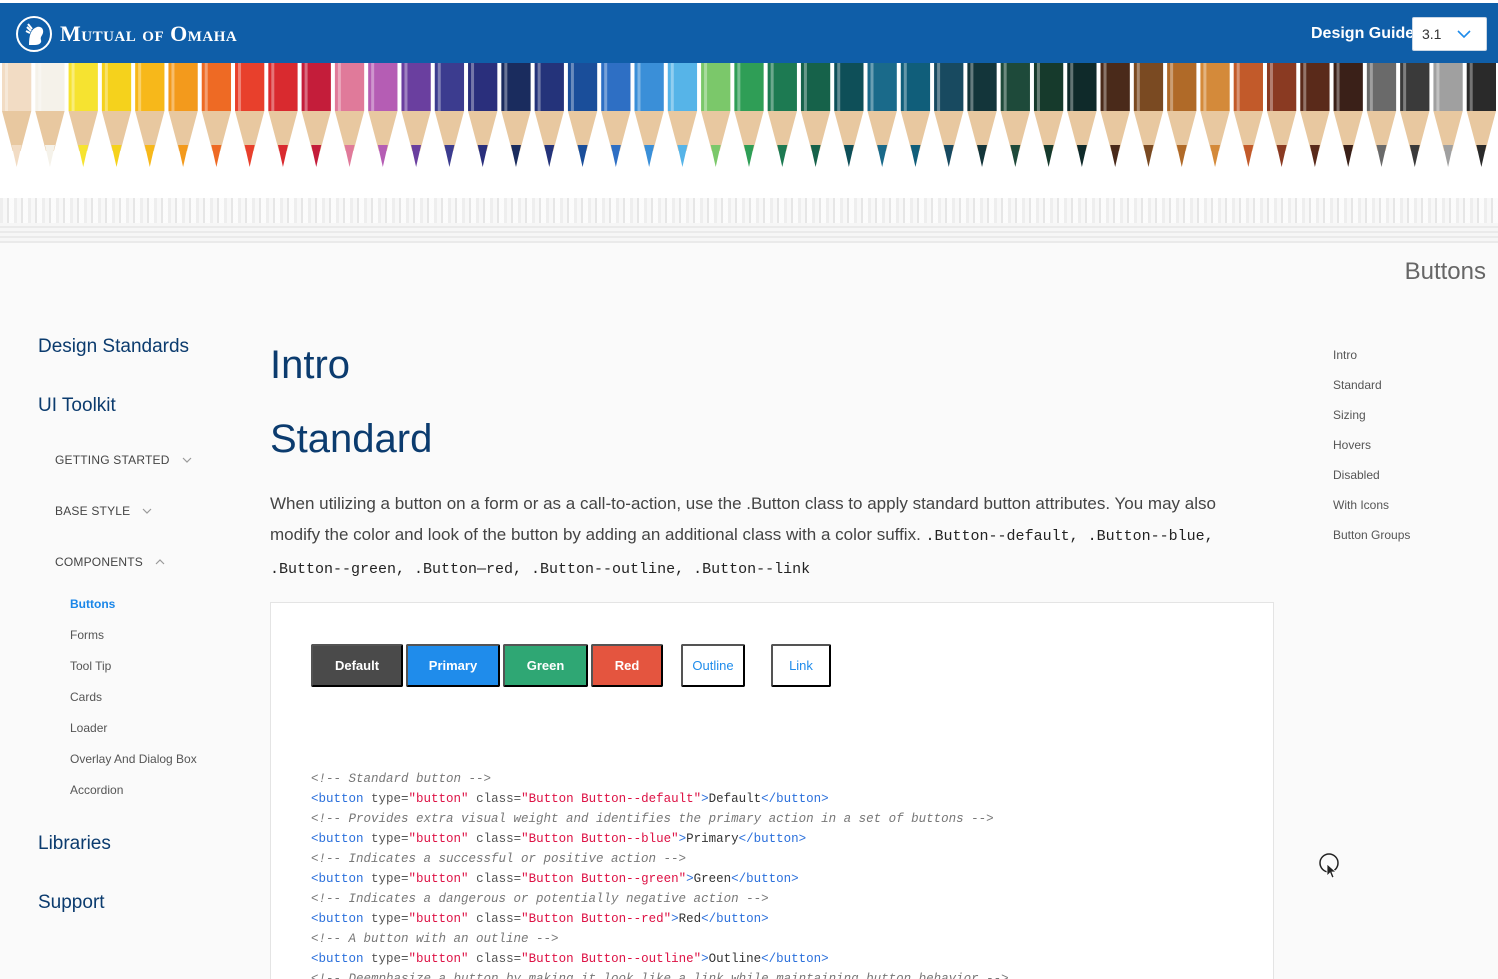 The image size is (1498, 979). Describe the element at coordinates (749, 233) in the screenshot. I see `hero-paper-texture-lower` at that location.